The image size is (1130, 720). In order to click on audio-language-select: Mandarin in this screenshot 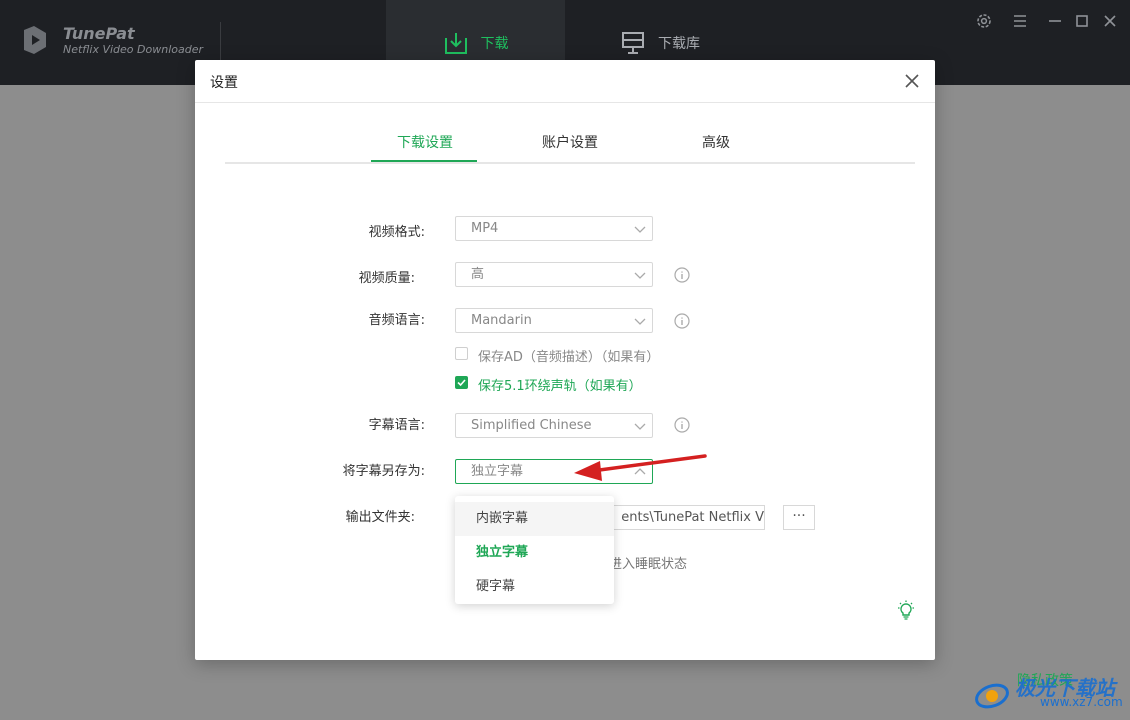, I will do `click(554, 320)`.